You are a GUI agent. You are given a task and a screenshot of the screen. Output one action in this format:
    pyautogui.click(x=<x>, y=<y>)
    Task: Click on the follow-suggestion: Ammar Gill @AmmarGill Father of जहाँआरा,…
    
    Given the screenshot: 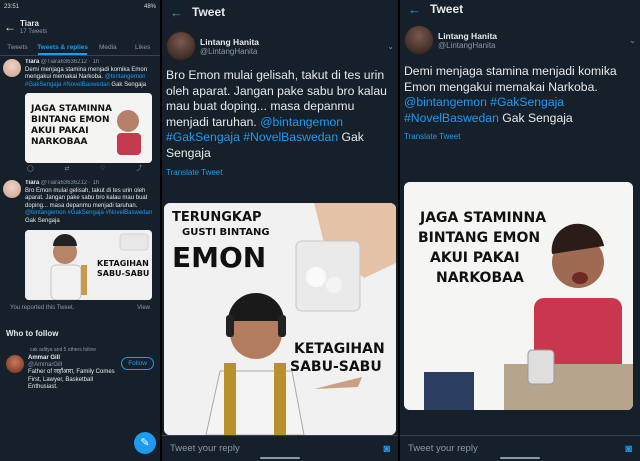 What is the action you would take?
    pyautogui.click(x=80, y=373)
    